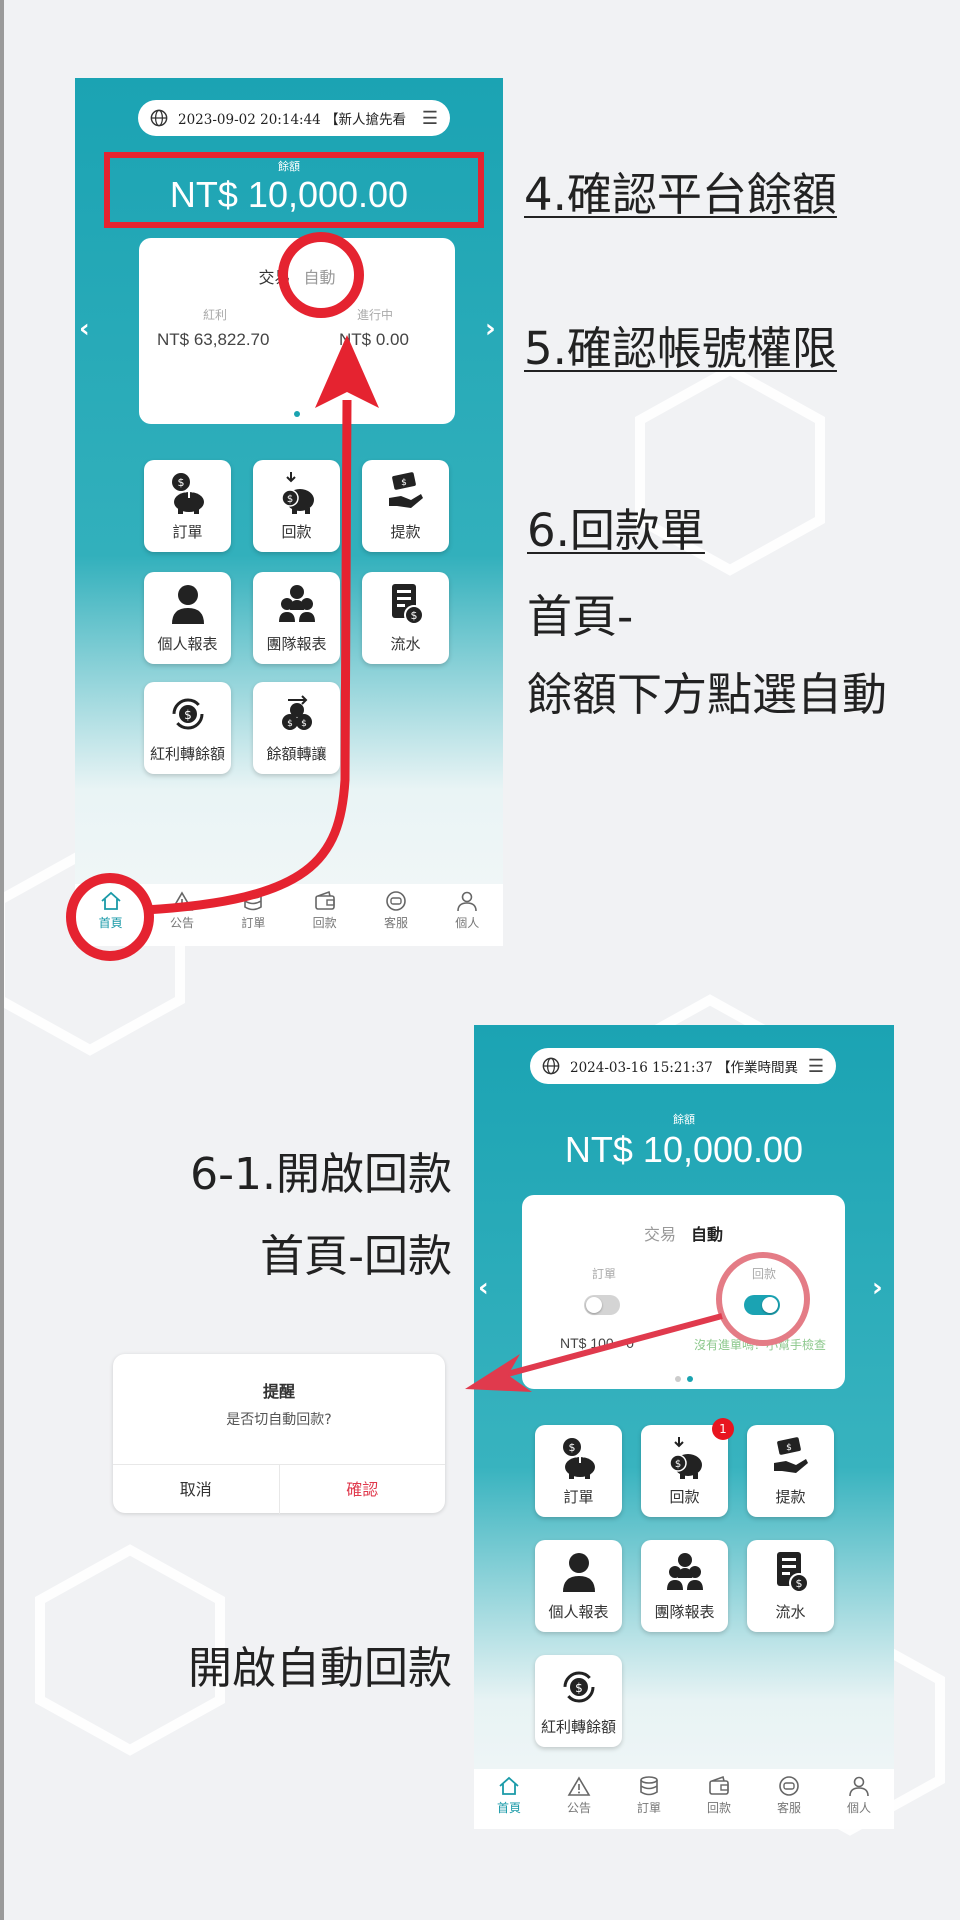  I want to click on coins-transfer-icon: $ $, so click(297, 712).